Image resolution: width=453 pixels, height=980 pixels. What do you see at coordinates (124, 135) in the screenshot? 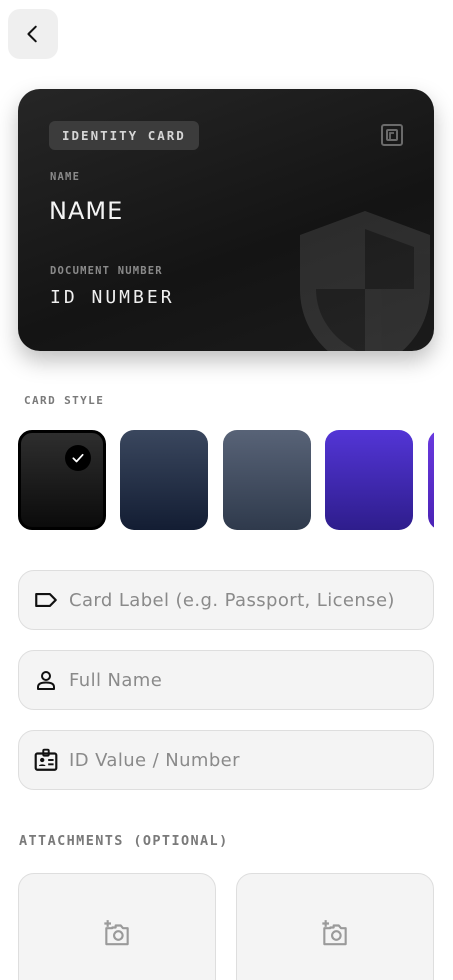
I see `card-type-badge: IDENTITY CARD` at bounding box center [124, 135].